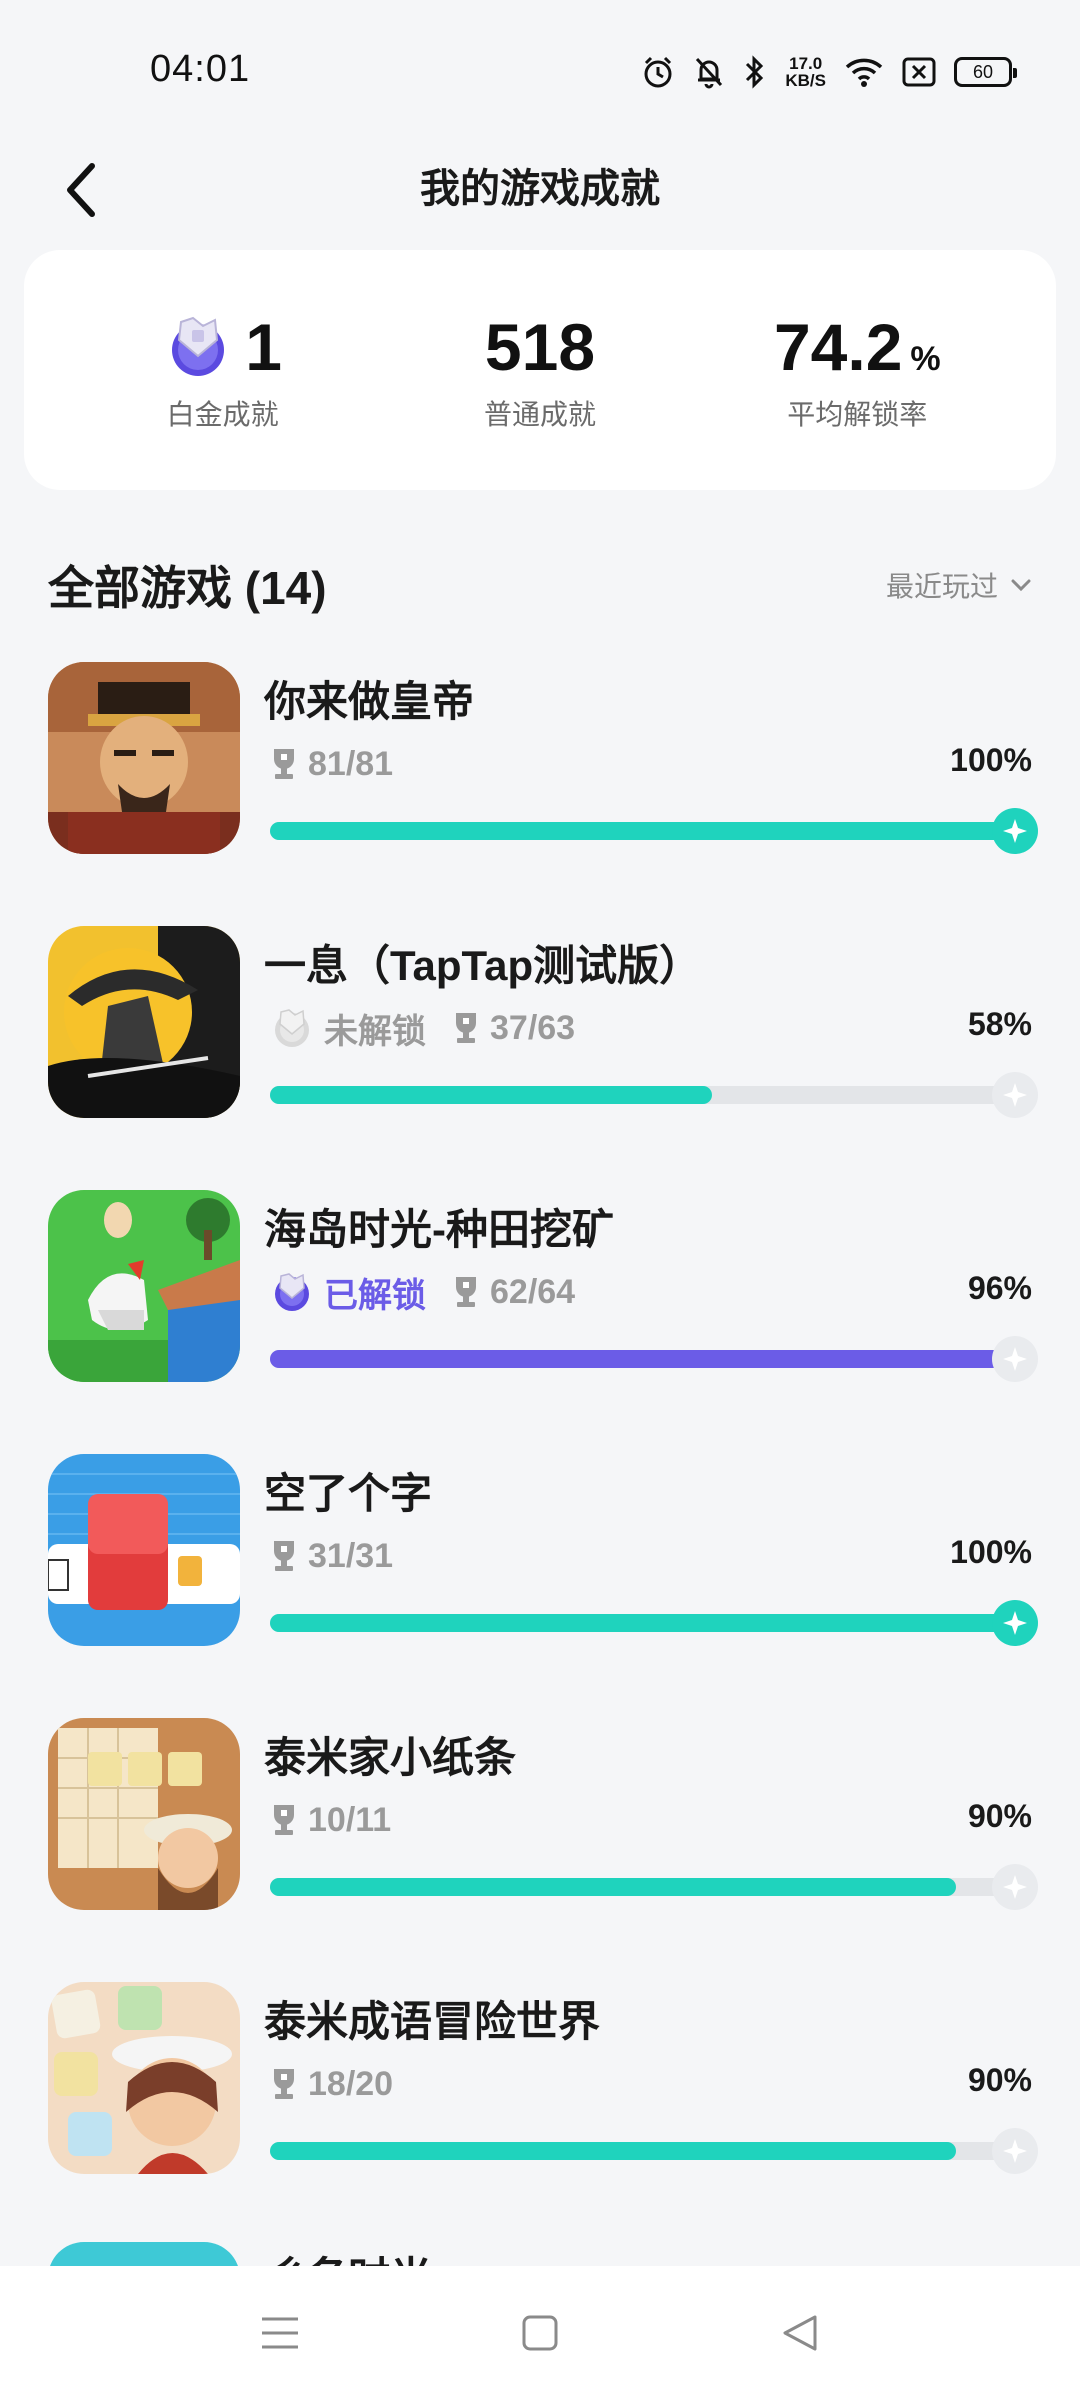 This screenshot has width=1080, height=2400. Describe the element at coordinates (350, 1819) in the screenshot. I see `trophy-count: 10/11` at that location.